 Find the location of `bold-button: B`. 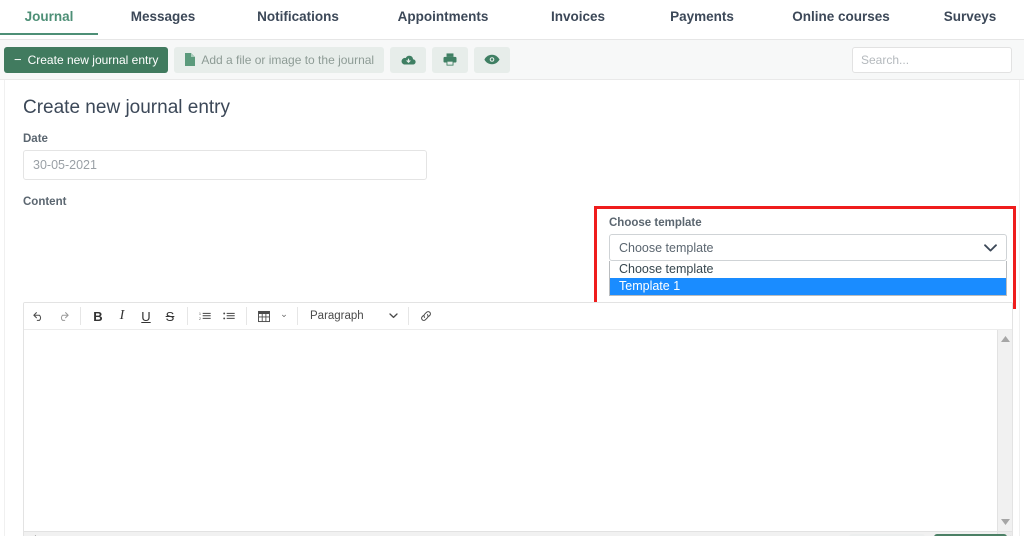

bold-button: B is located at coordinates (98, 316).